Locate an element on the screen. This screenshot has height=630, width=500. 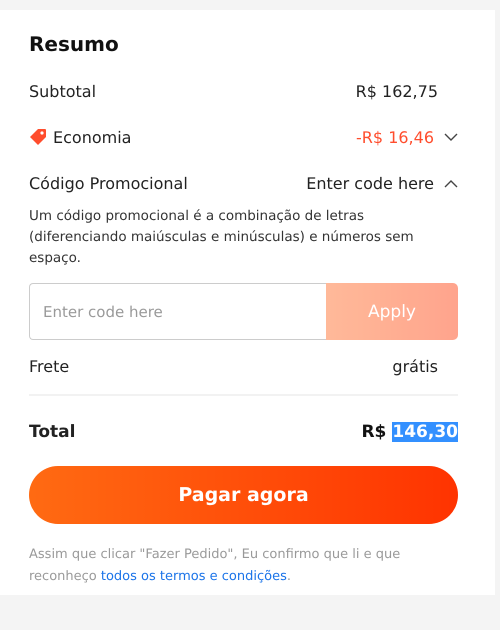
pay-now-button: Pagar agora is located at coordinates (243, 495).